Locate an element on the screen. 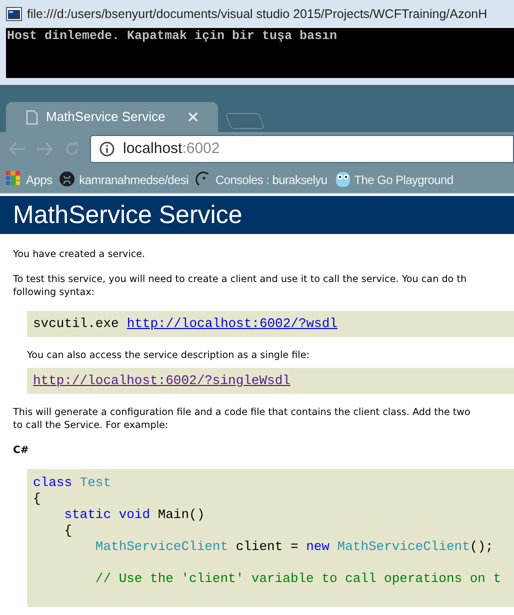  code-line: // Use the 'client' variable to call operations on t is located at coordinates (298, 579).